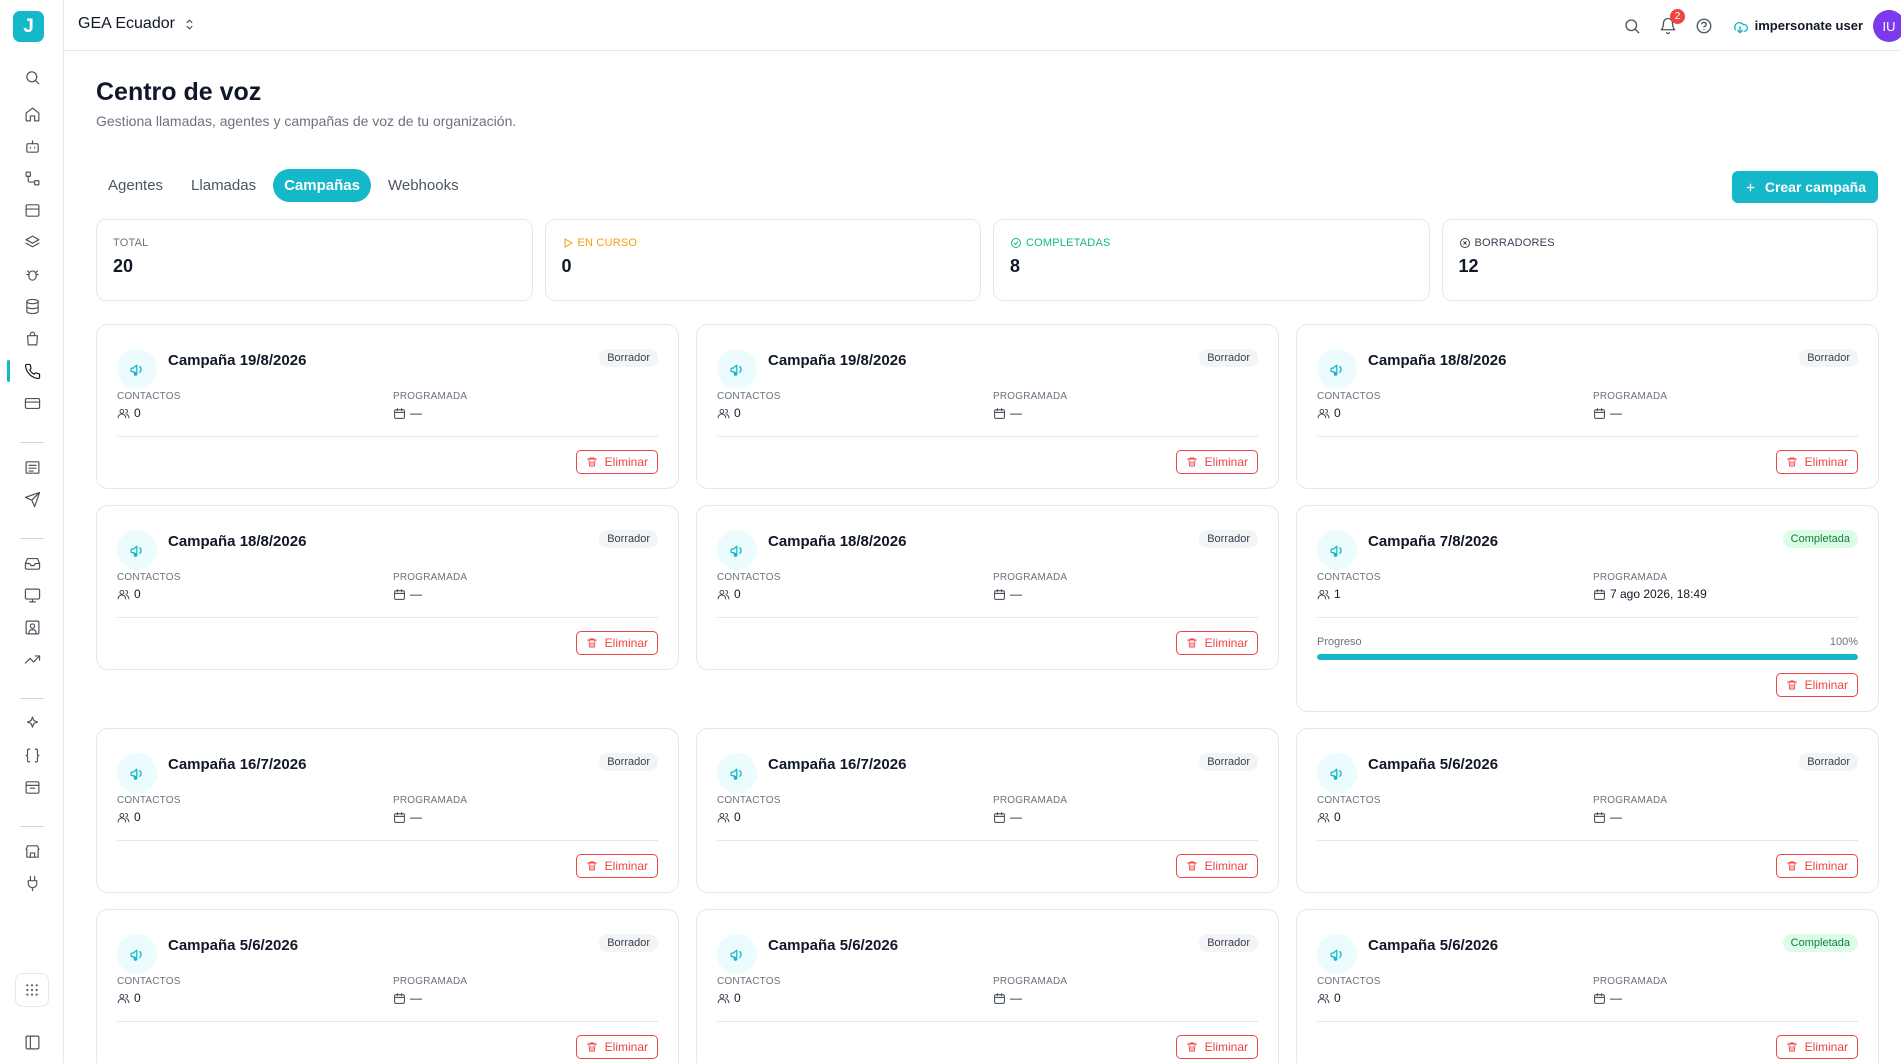  Describe the element at coordinates (1228, 762) in the screenshot. I see `status-badge: Borrador` at that location.